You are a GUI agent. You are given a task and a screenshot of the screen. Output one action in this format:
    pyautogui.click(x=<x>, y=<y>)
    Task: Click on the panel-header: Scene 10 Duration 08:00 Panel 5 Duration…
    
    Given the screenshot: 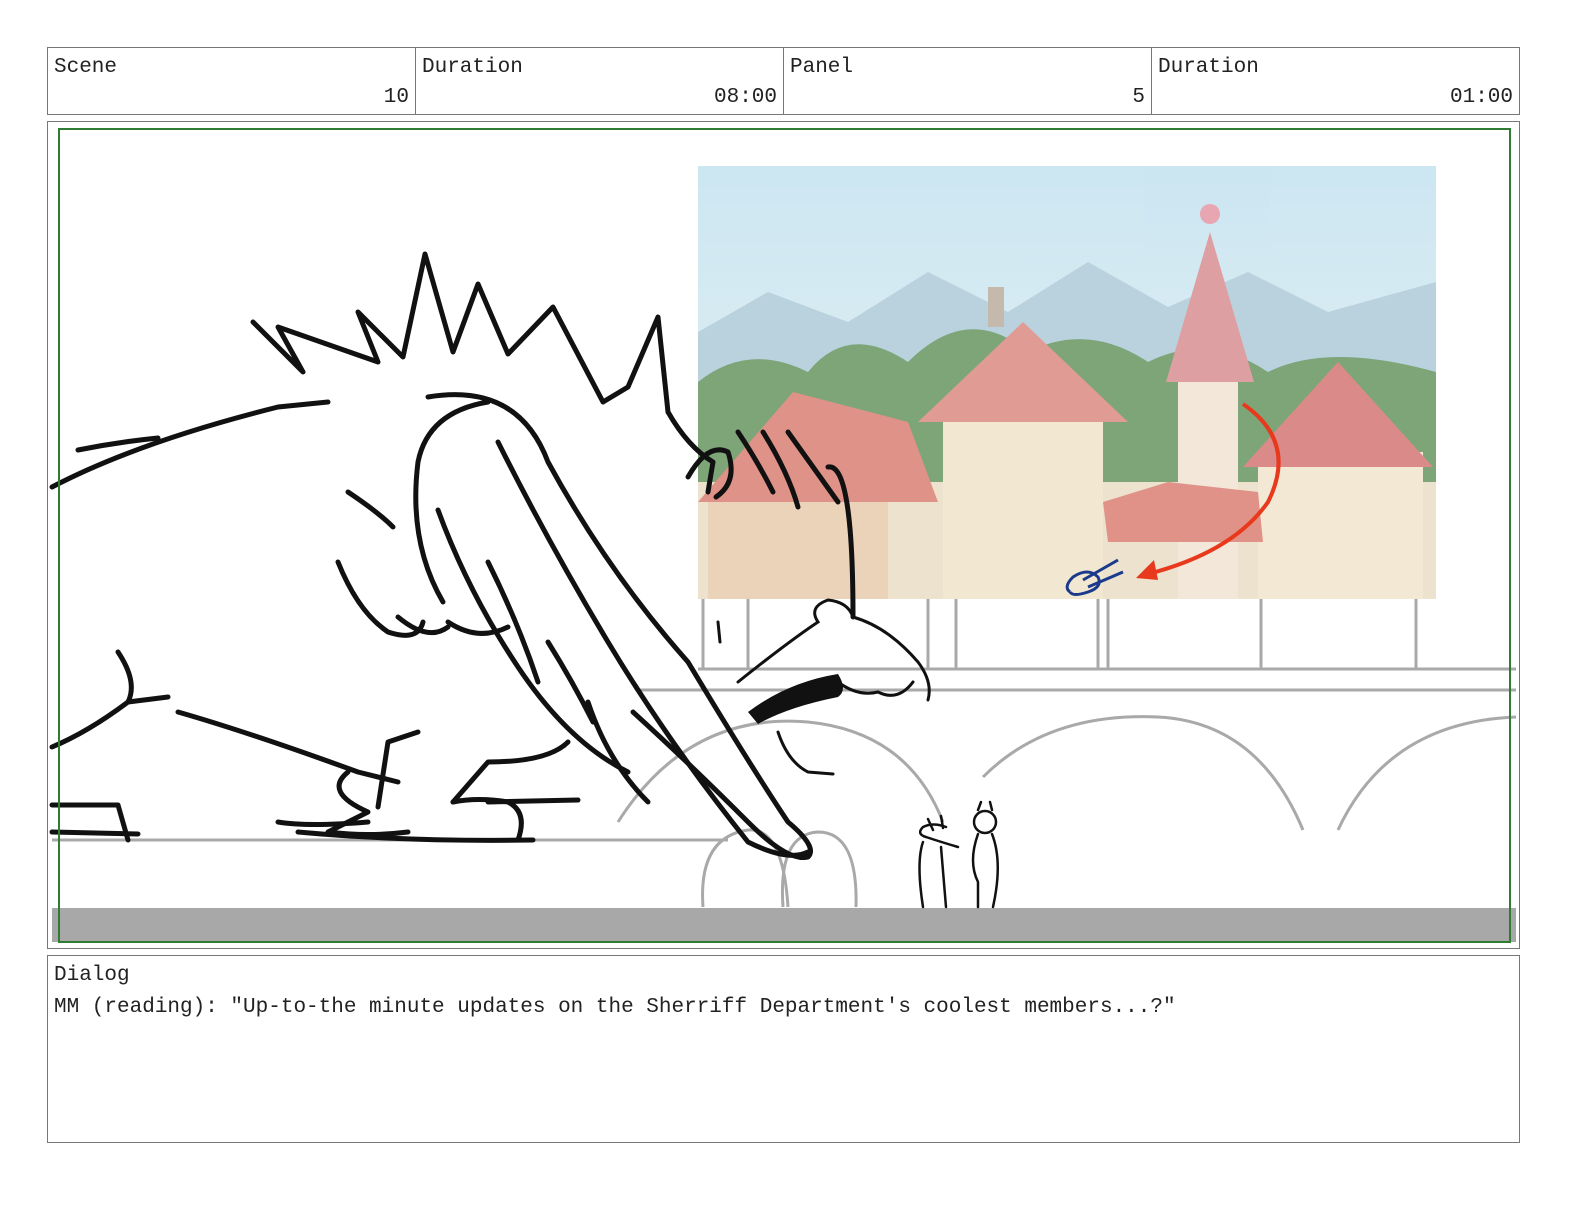 What is the action you would take?
    pyautogui.click(x=783, y=81)
    